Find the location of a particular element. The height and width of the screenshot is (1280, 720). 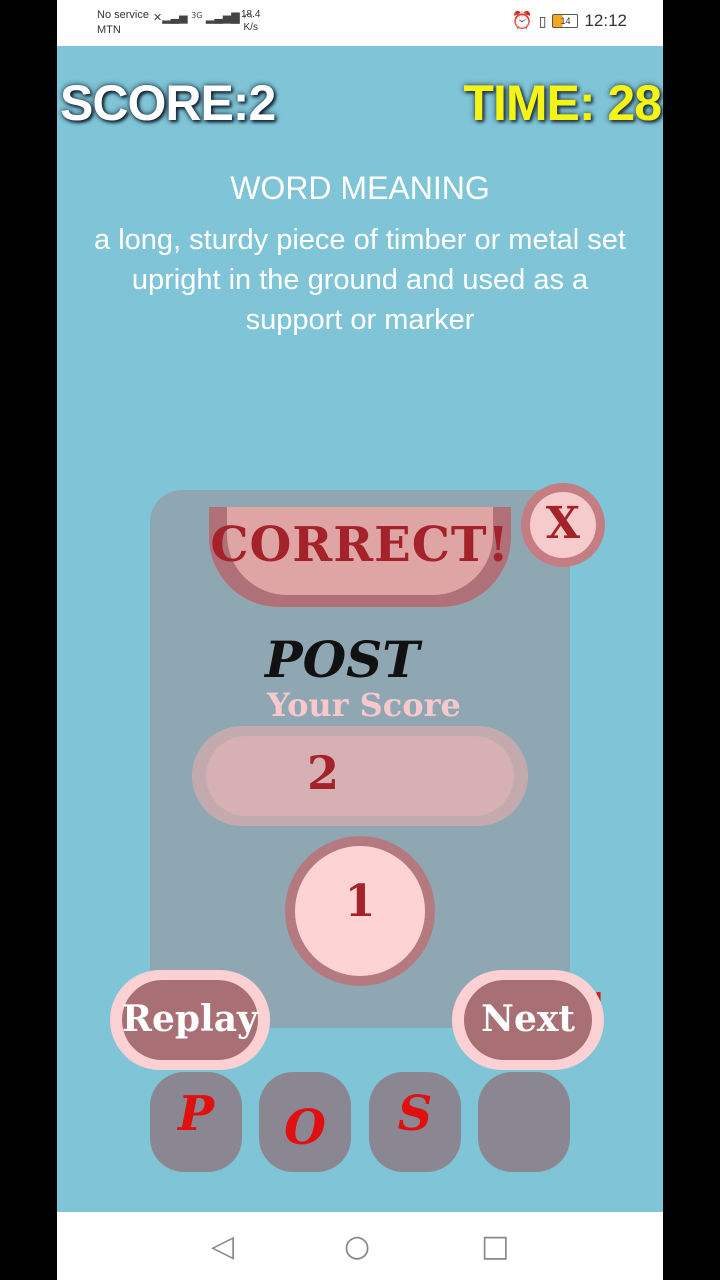

score-pill is located at coordinates (360, 776).